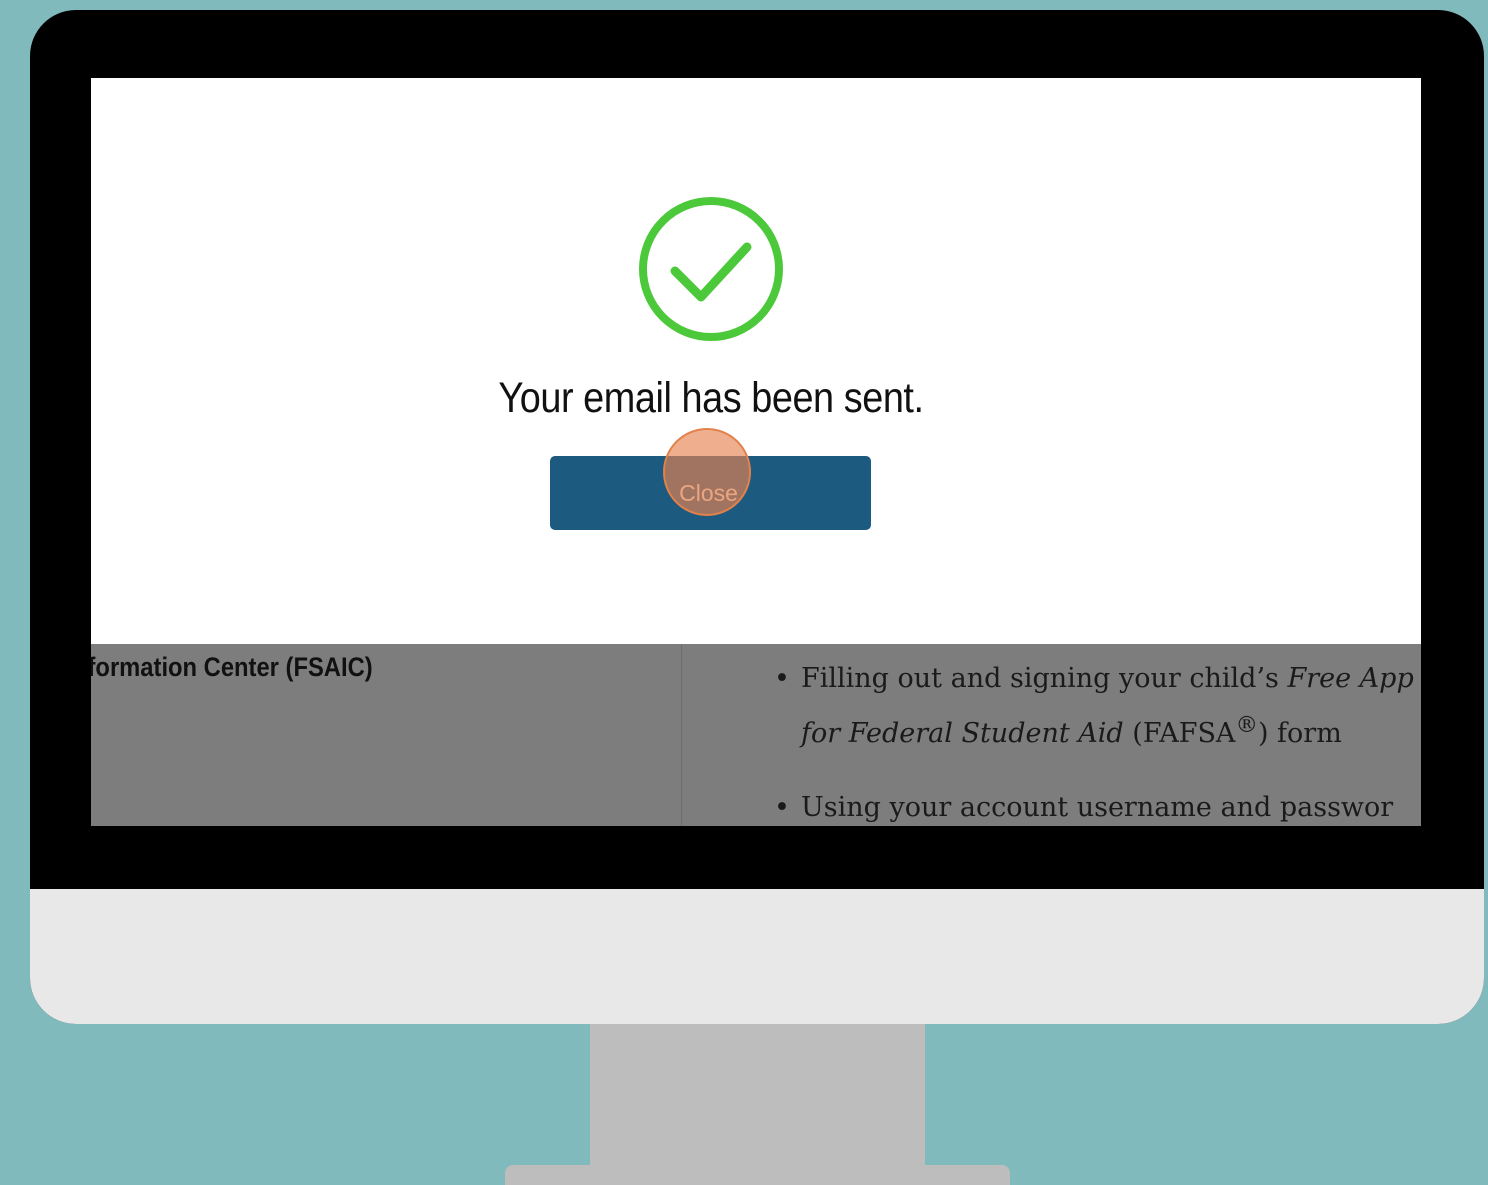 The height and width of the screenshot is (1185, 1488). I want to click on background-heading: nformation Center (FSAIC), so click(232, 667).